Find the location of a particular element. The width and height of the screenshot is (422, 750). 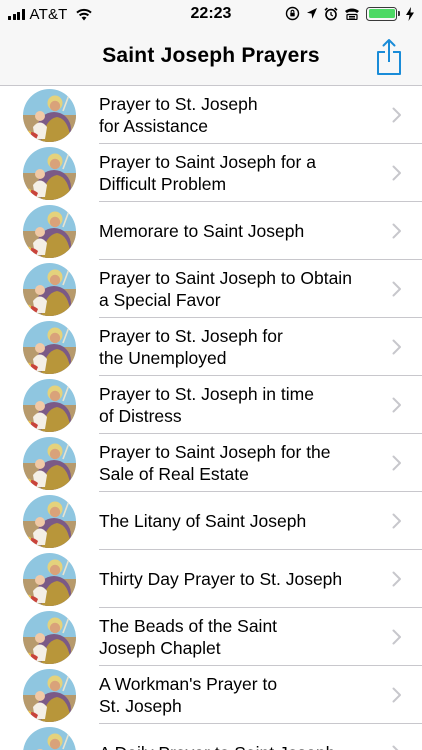

prayer-title: Memorare to Saint Joseph is located at coordinates (202, 231).